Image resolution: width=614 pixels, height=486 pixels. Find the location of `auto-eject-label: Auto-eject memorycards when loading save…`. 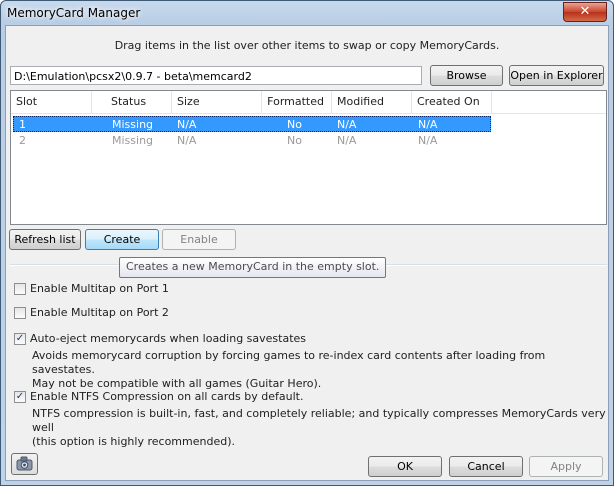

auto-eject-label: Auto-eject memorycards when loading save… is located at coordinates (168, 338).